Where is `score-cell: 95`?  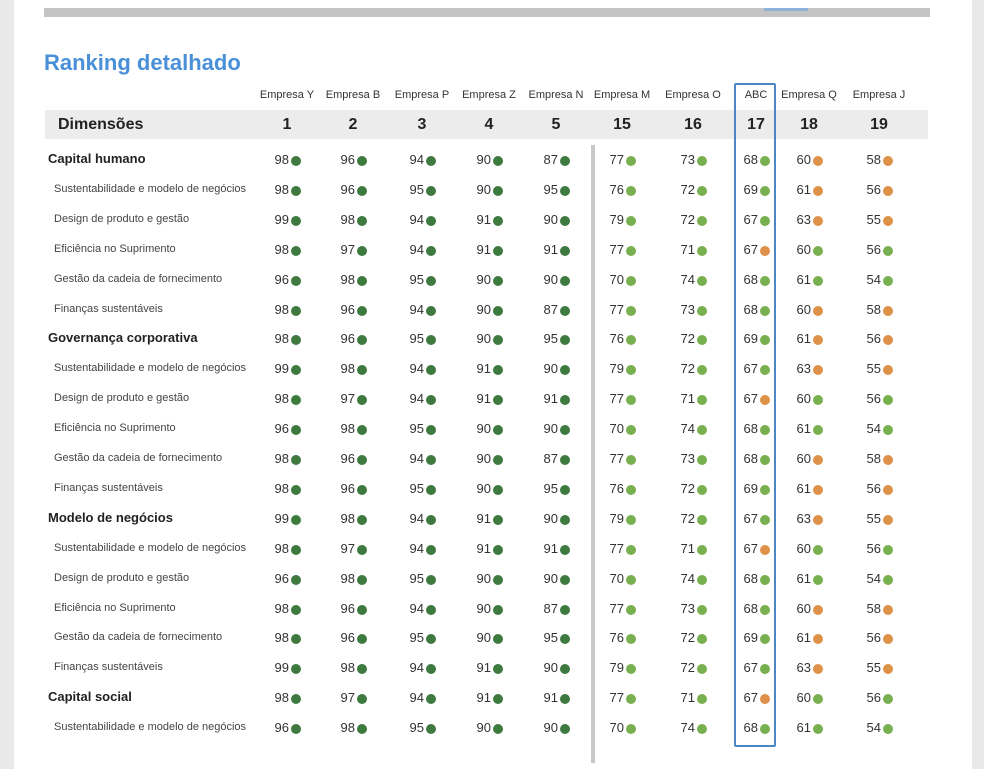 score-cell: 95 is located at coordinates (556, 638).